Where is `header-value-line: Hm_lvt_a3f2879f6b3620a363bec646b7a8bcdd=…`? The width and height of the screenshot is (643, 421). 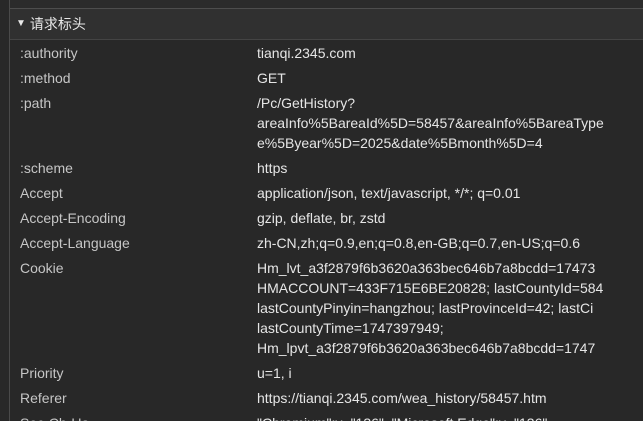 header-value-line: Hm_lvt_a3f2879f6b3620a363bec646b7a8bcdd=… is located at coordinates (426, 268).